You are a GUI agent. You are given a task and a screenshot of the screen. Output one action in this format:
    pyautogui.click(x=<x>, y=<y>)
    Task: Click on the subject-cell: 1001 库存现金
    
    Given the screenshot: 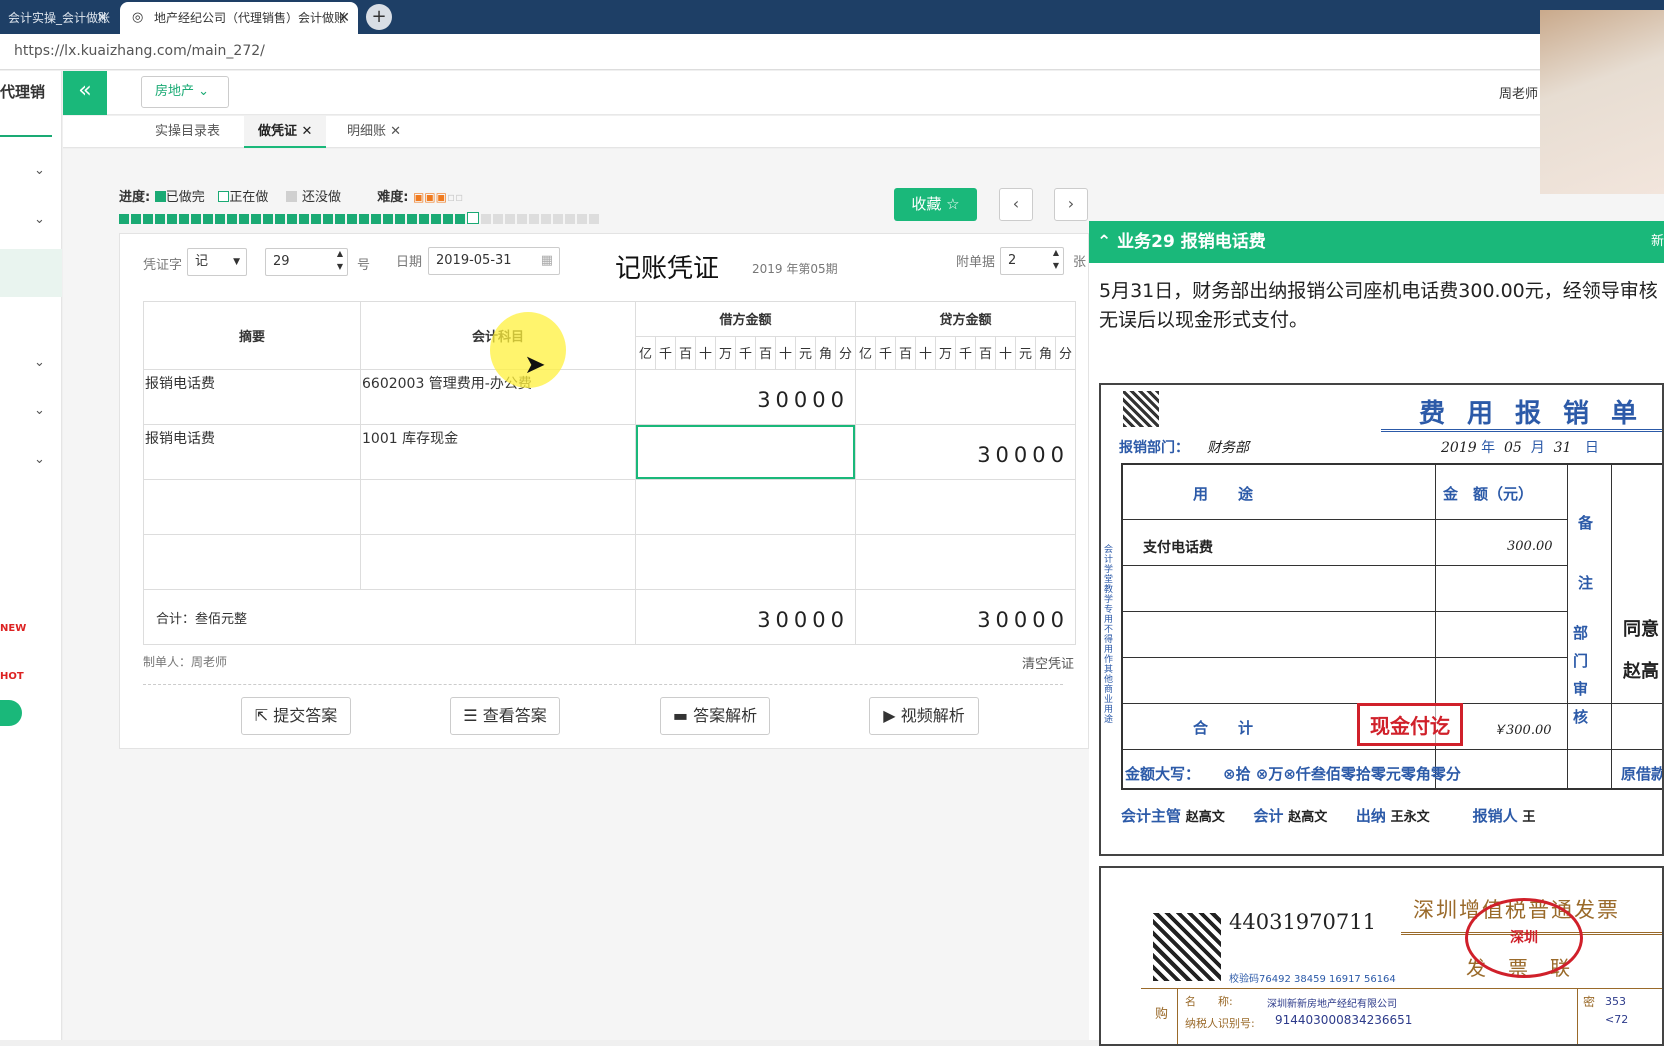 What is the action you would take?
    pyautogui.click(x=498, y=452)
    